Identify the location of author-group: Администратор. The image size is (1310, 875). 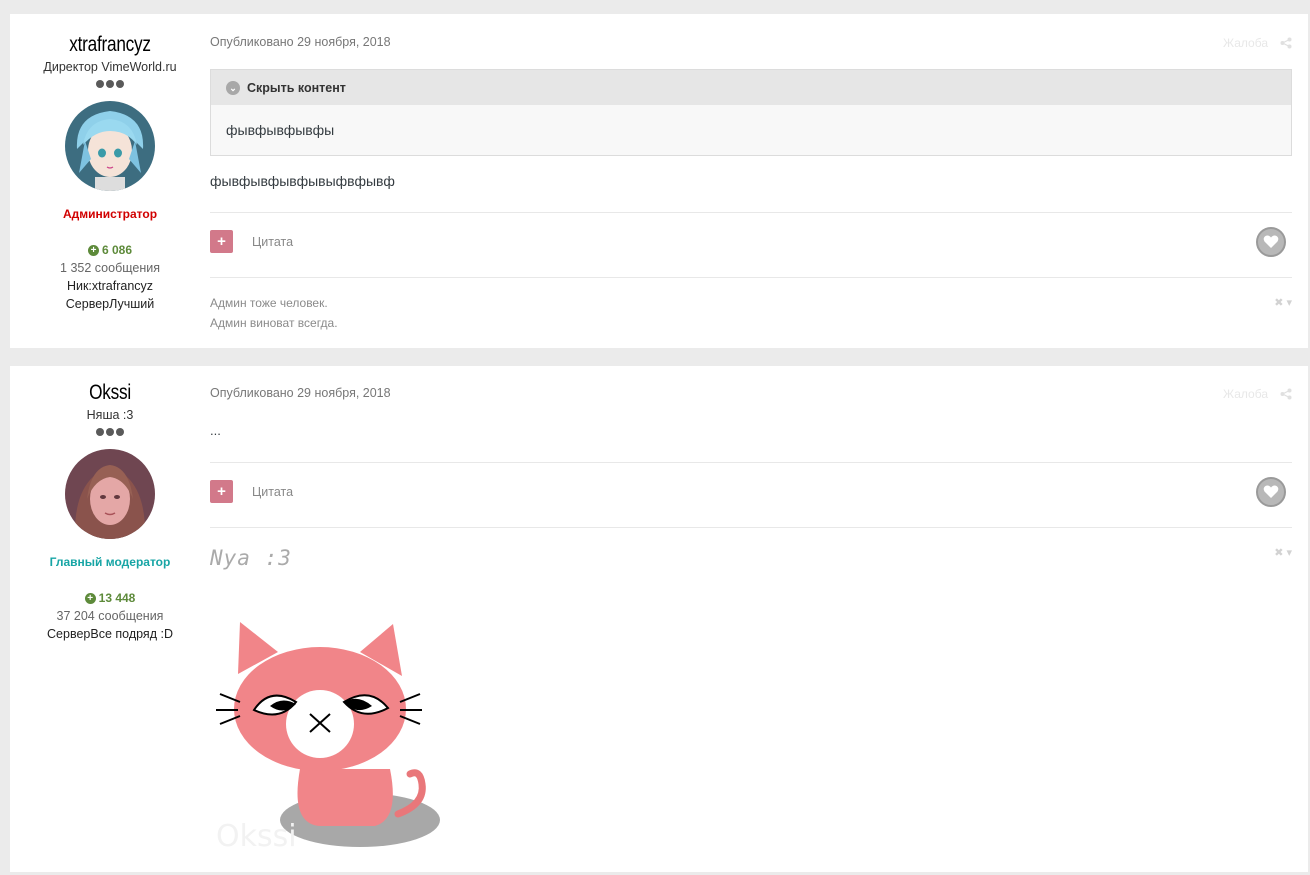
(110, 214).